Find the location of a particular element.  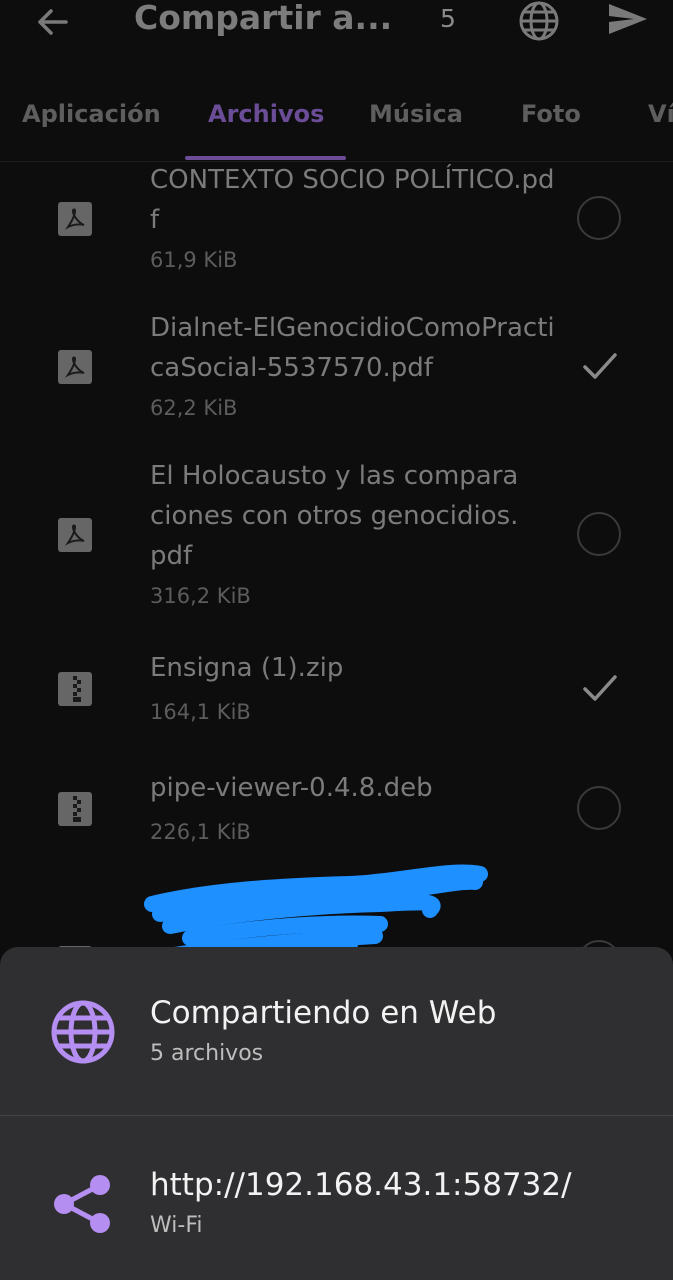

file-size: 164,1 KiB is located at coordinates (200, 712).